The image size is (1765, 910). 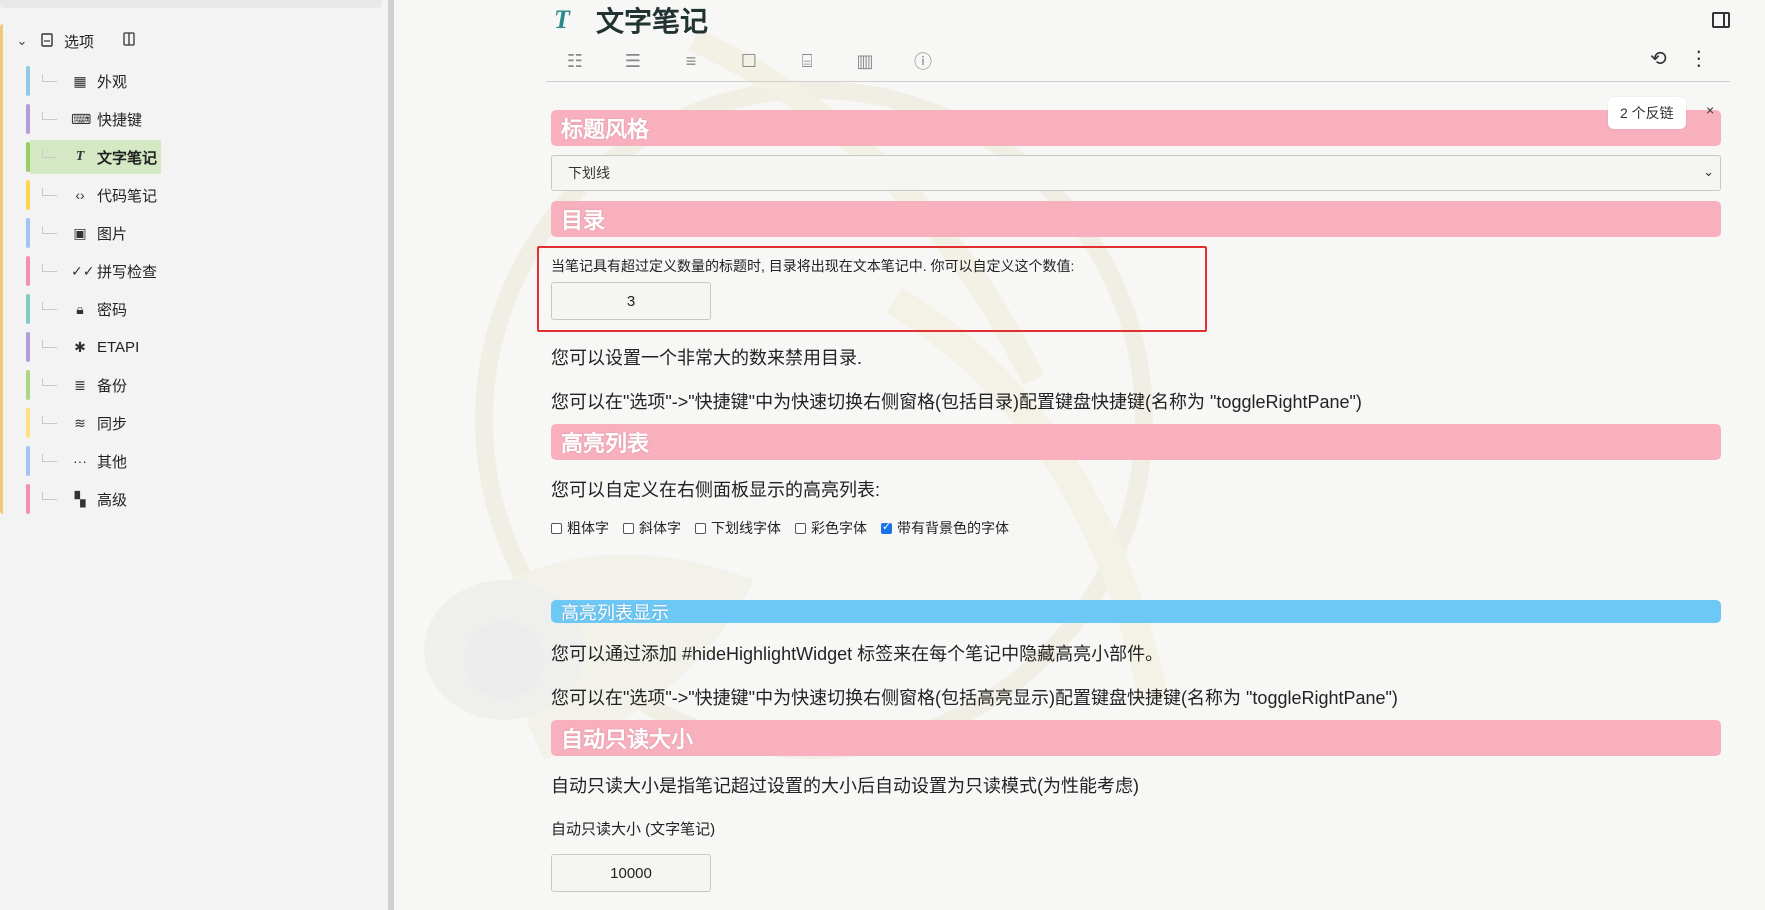 What do you see at coordinates (1136, 442) in the screenshot?
I see `section-highlights: 高亮列表` at bounding box center [1136, 442].